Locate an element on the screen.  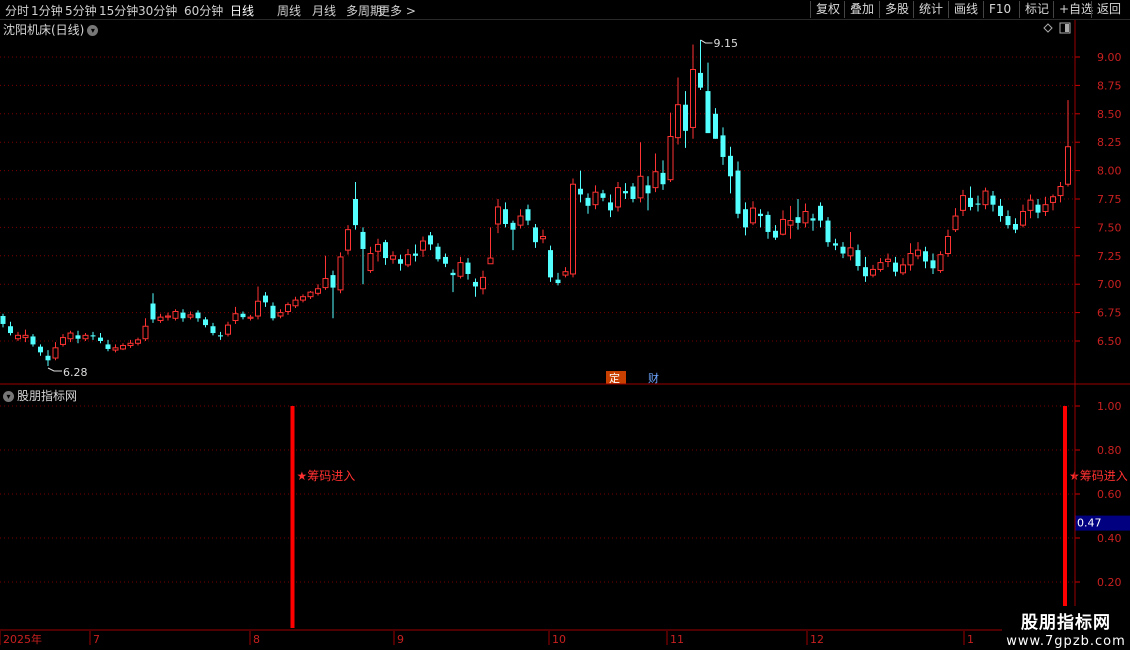
main-y-tick-label: 8.25 is located at coordinates (1109, 142).